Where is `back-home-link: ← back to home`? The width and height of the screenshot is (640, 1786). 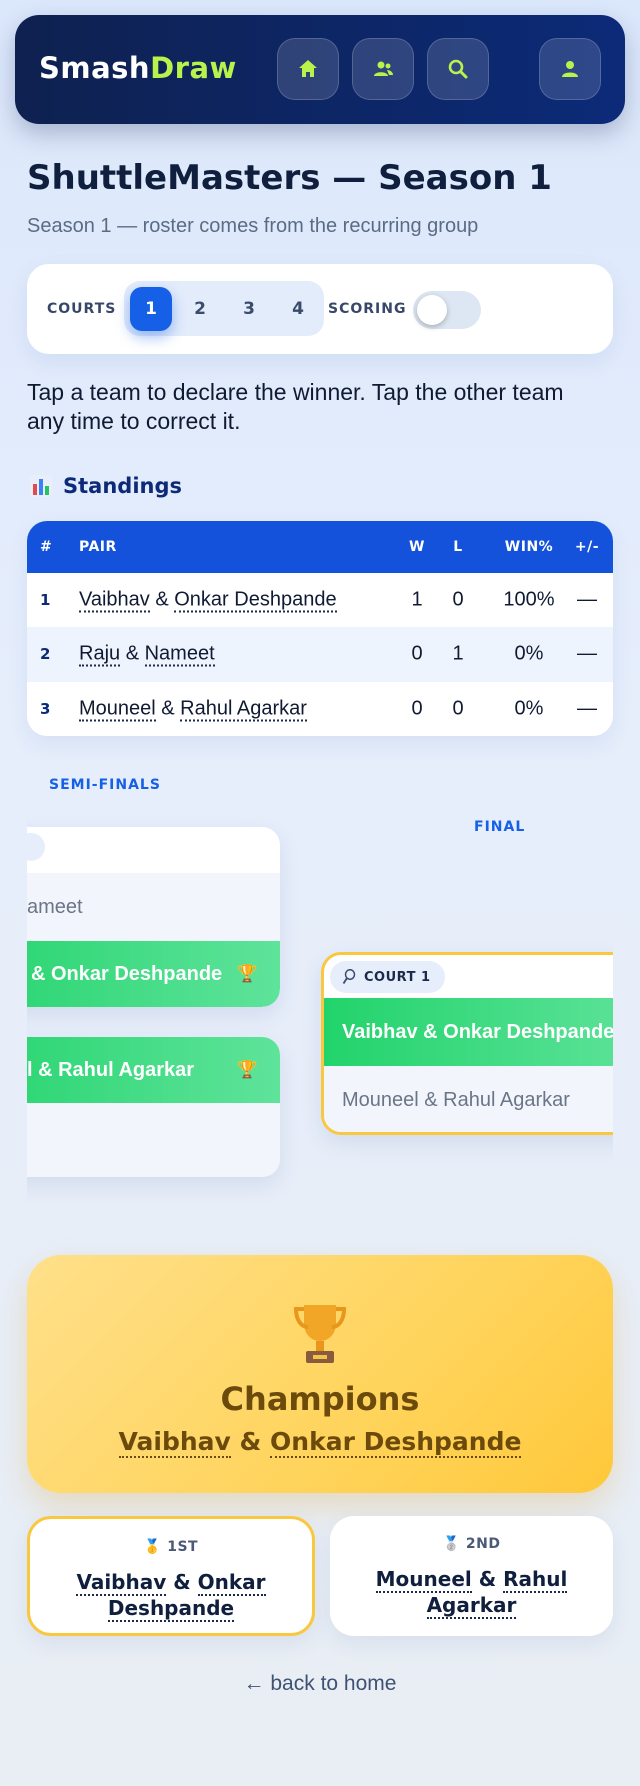 back-home-link: ← back to home is located at coordinates (320, 1684).